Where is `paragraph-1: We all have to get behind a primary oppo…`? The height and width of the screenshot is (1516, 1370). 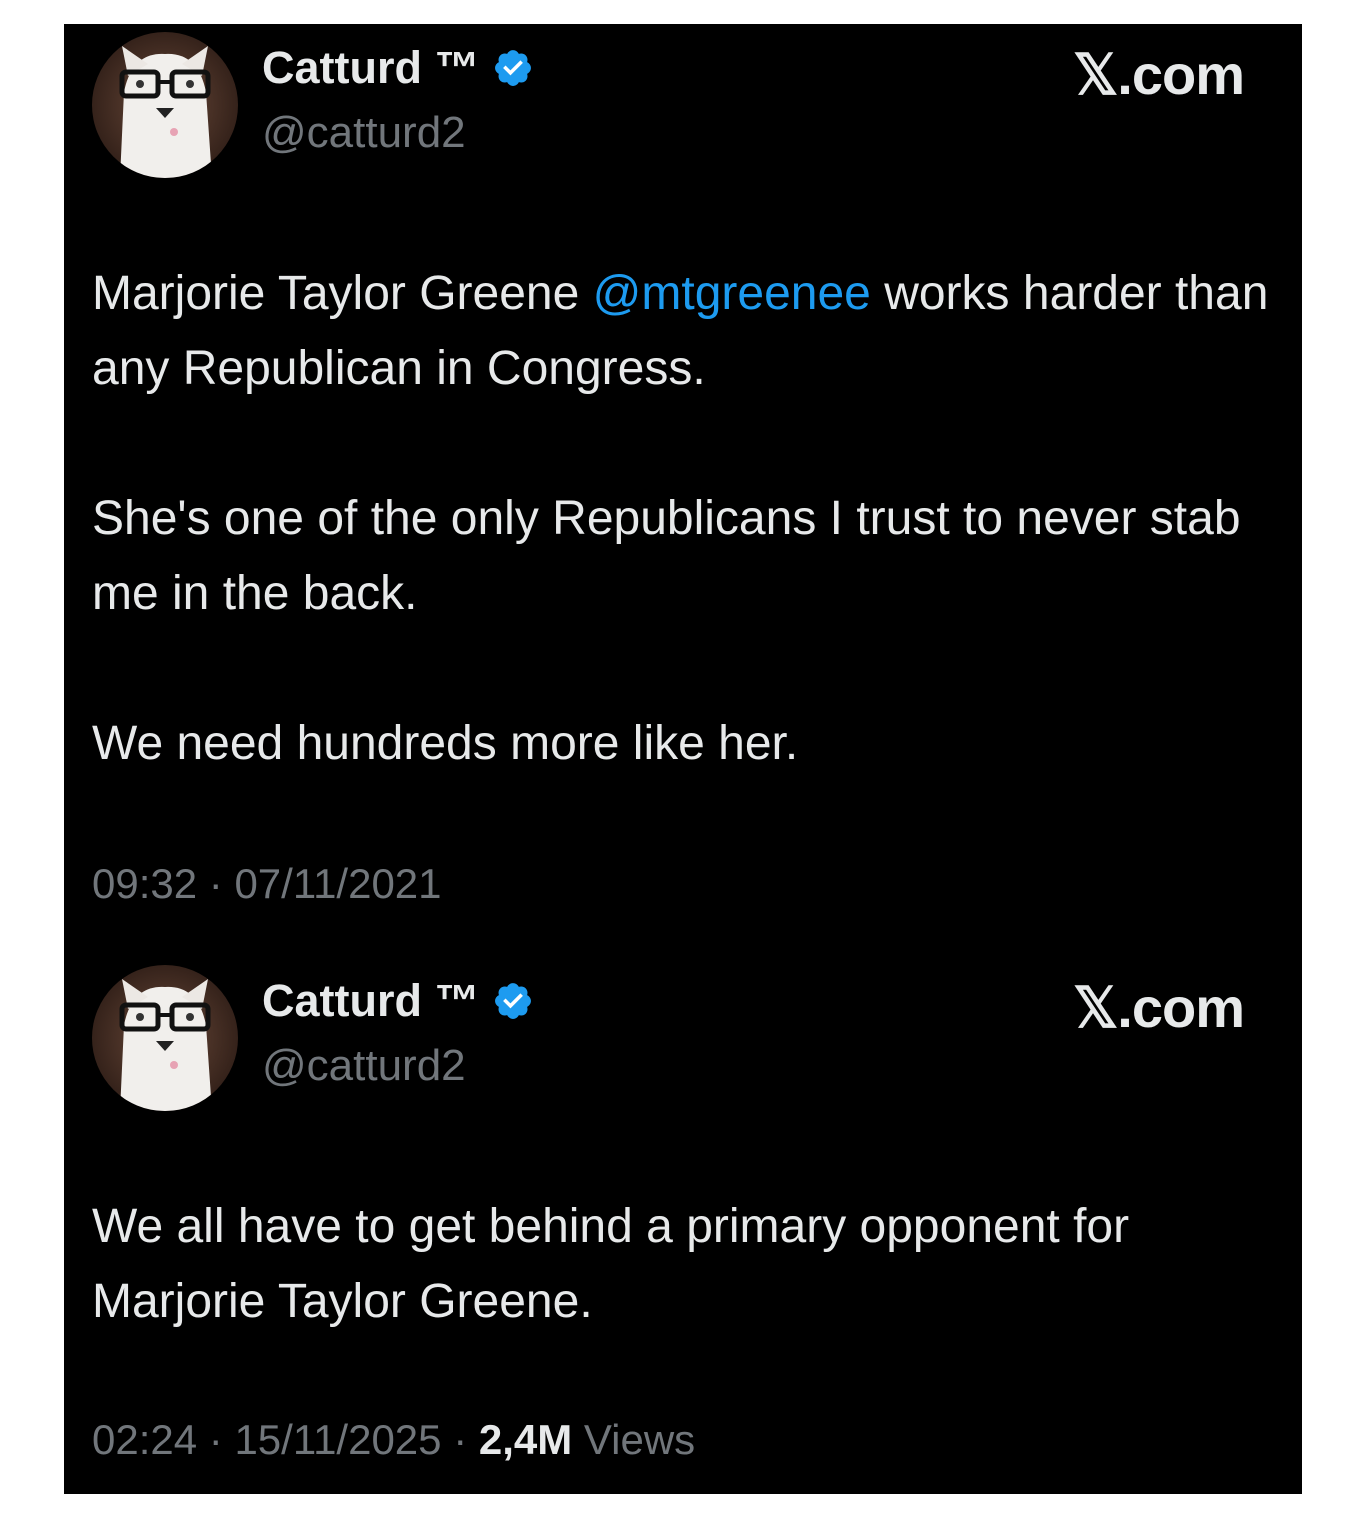
paragraph-1: We all have to get behind a primary oppo… is located at coordinates (611, 1264).